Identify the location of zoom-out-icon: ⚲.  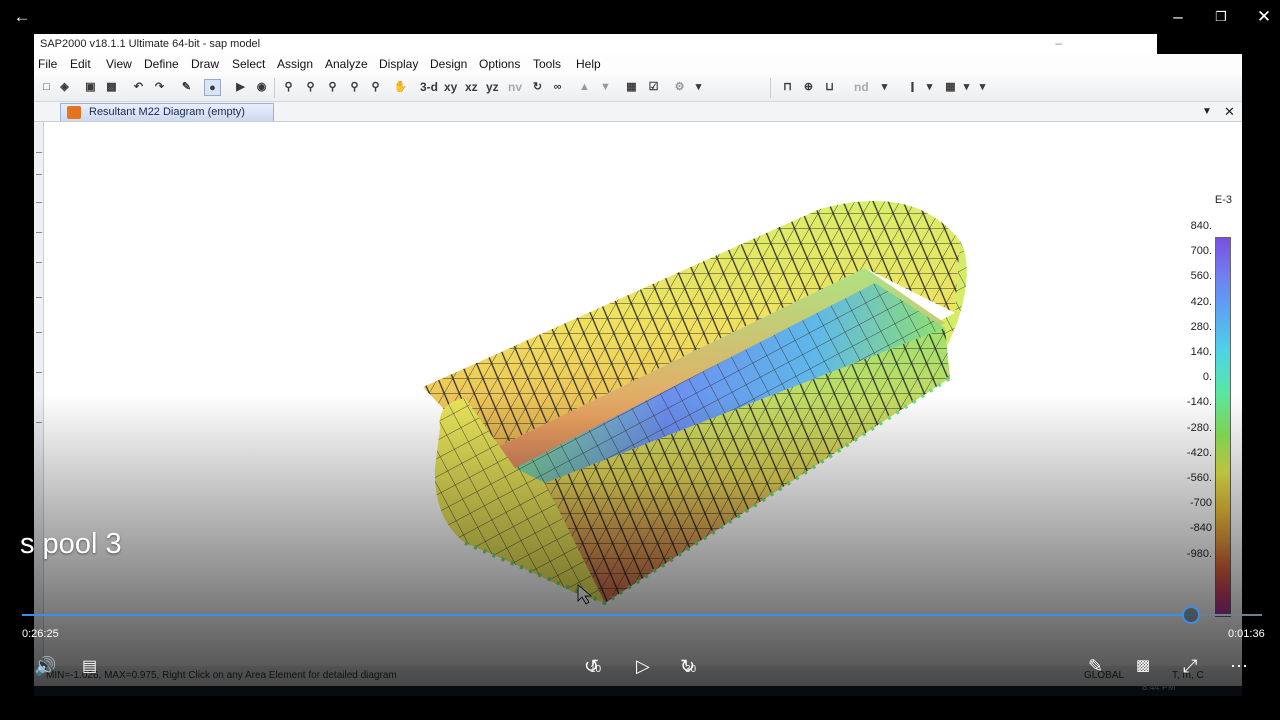
(354, 87).